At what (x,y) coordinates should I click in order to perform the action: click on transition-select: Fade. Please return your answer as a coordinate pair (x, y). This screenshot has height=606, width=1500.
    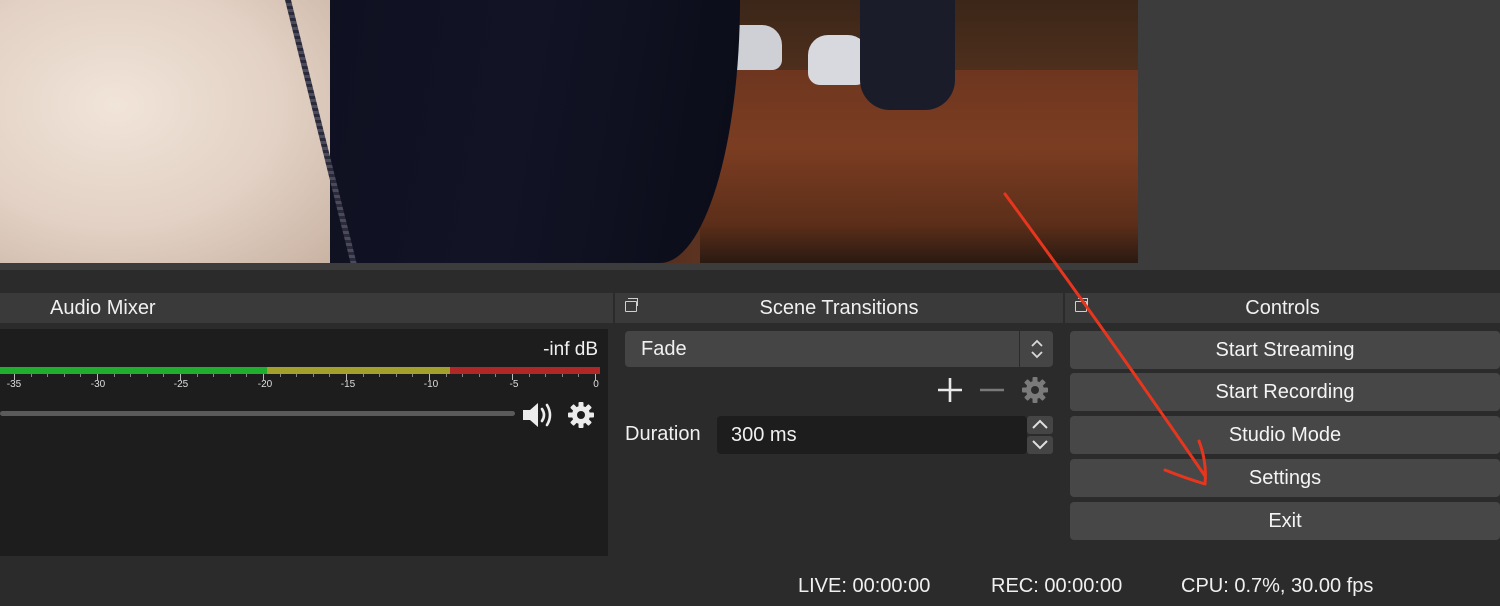
    Looking at the image, I should click on (839, 349).